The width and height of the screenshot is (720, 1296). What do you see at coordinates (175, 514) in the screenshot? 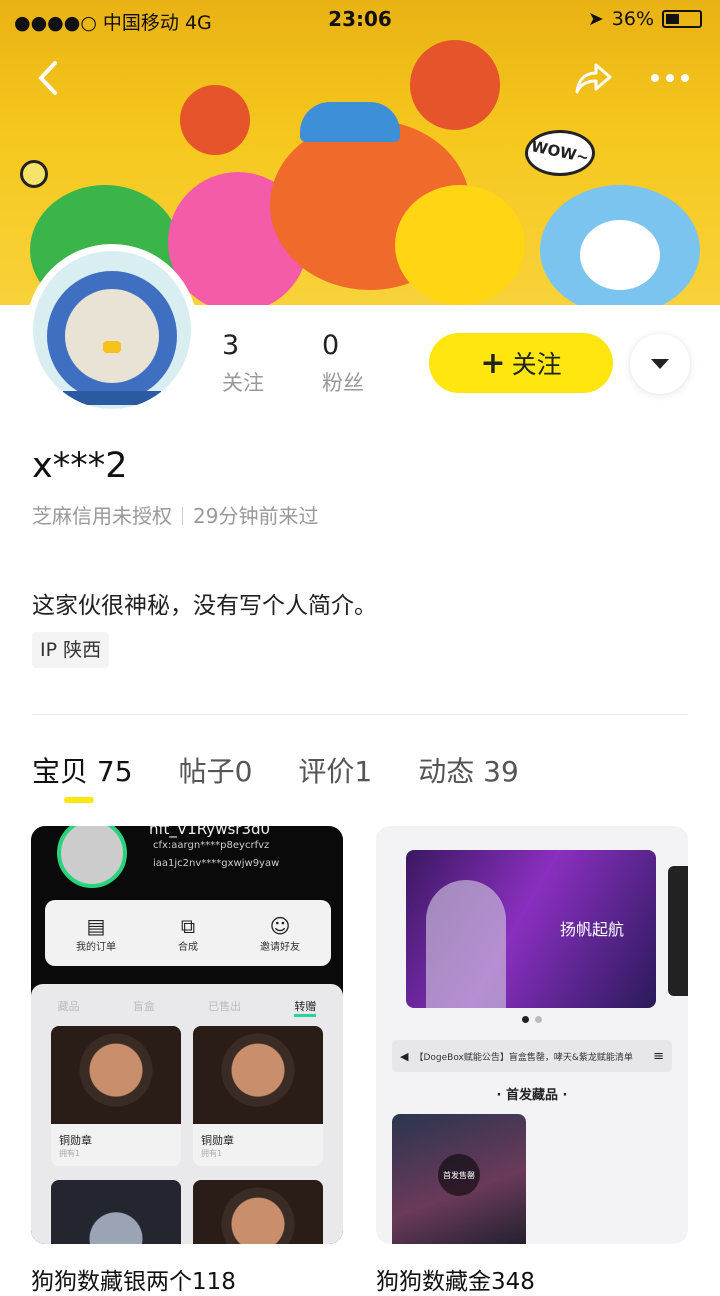
I see `profile-meta: 芝麻信用未授权 29分钟前来过` at bounding box center [175, 514].